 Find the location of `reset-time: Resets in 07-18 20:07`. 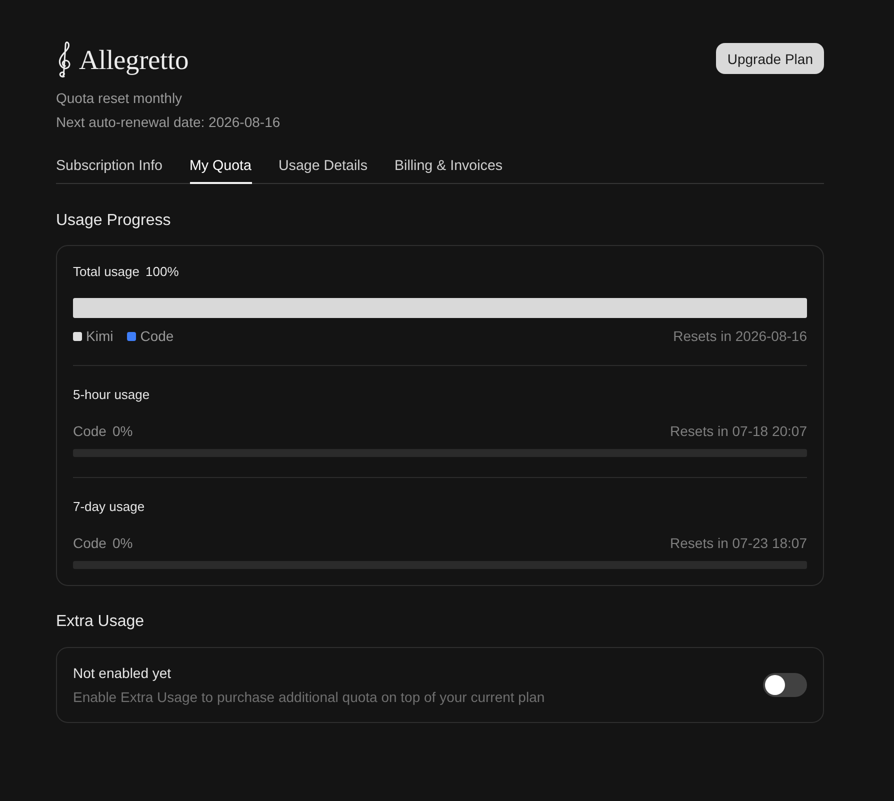

reset-time: Resets in 07-18 20:07 is located at coordinates (738, 431).